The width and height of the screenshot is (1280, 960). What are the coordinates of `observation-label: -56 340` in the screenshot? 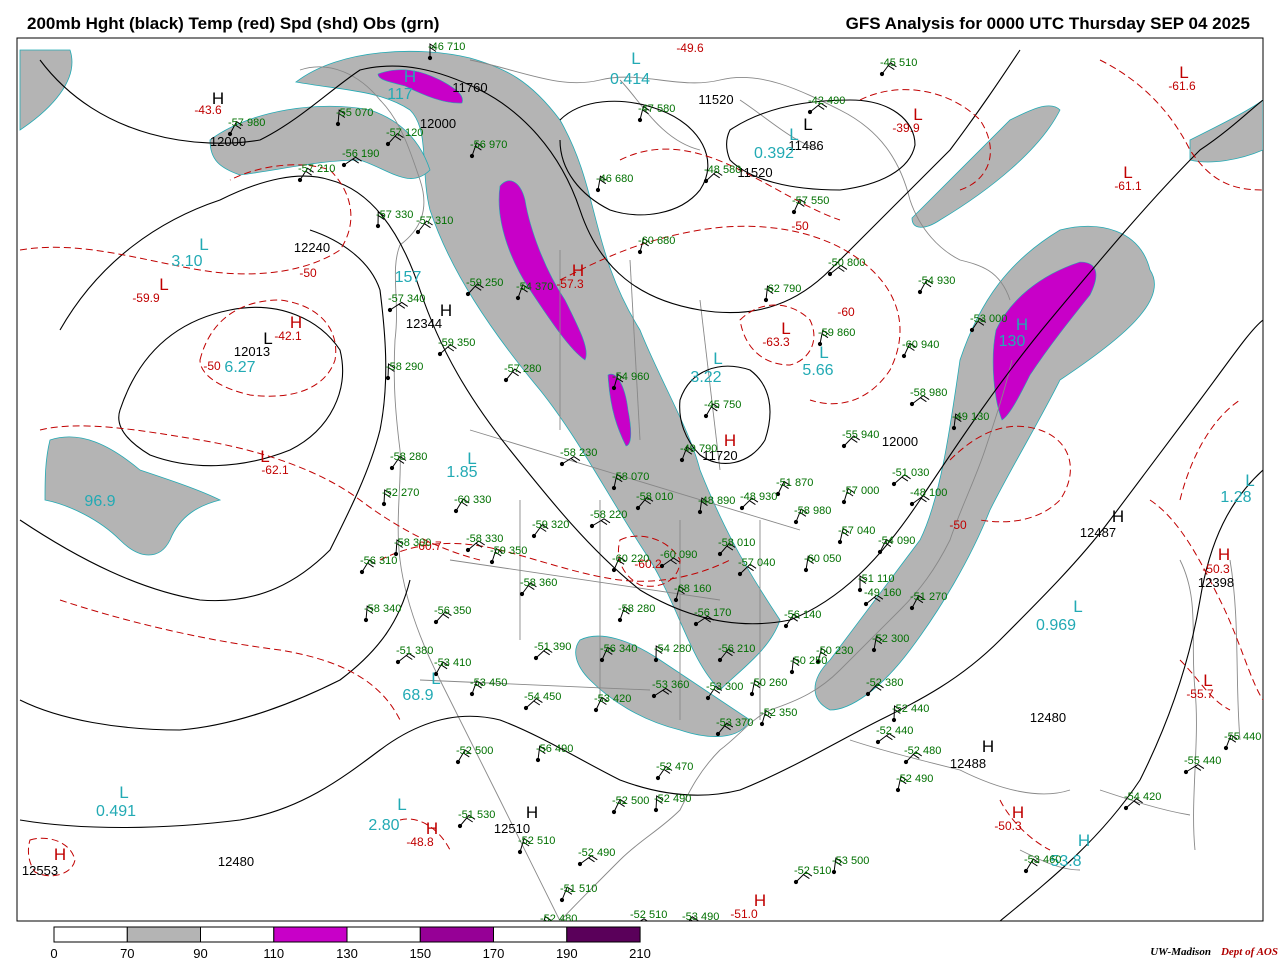 It's located at (618, 649).